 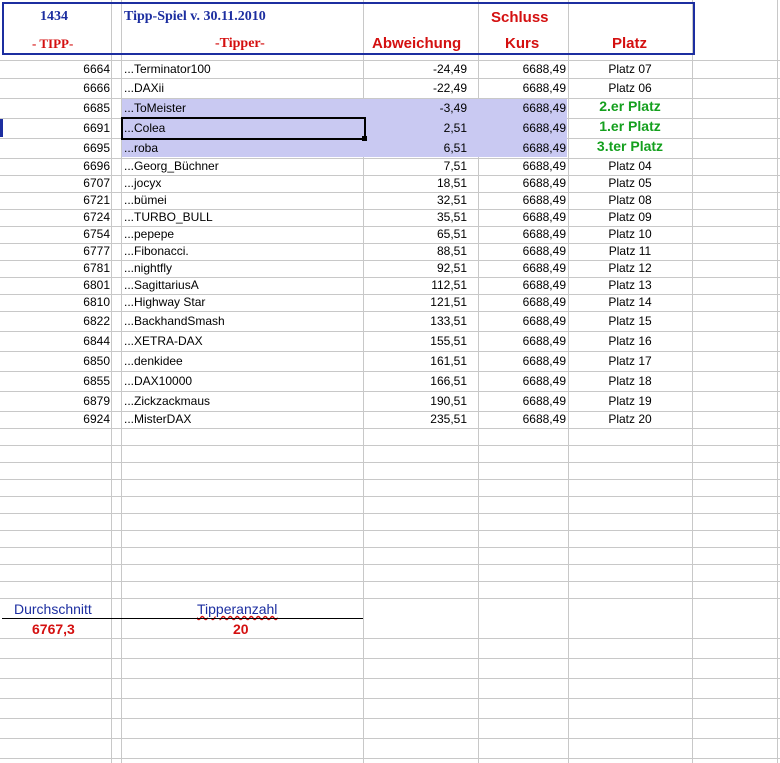 I want to click on tipp-cell: 6695, so click(x=56, y=148).